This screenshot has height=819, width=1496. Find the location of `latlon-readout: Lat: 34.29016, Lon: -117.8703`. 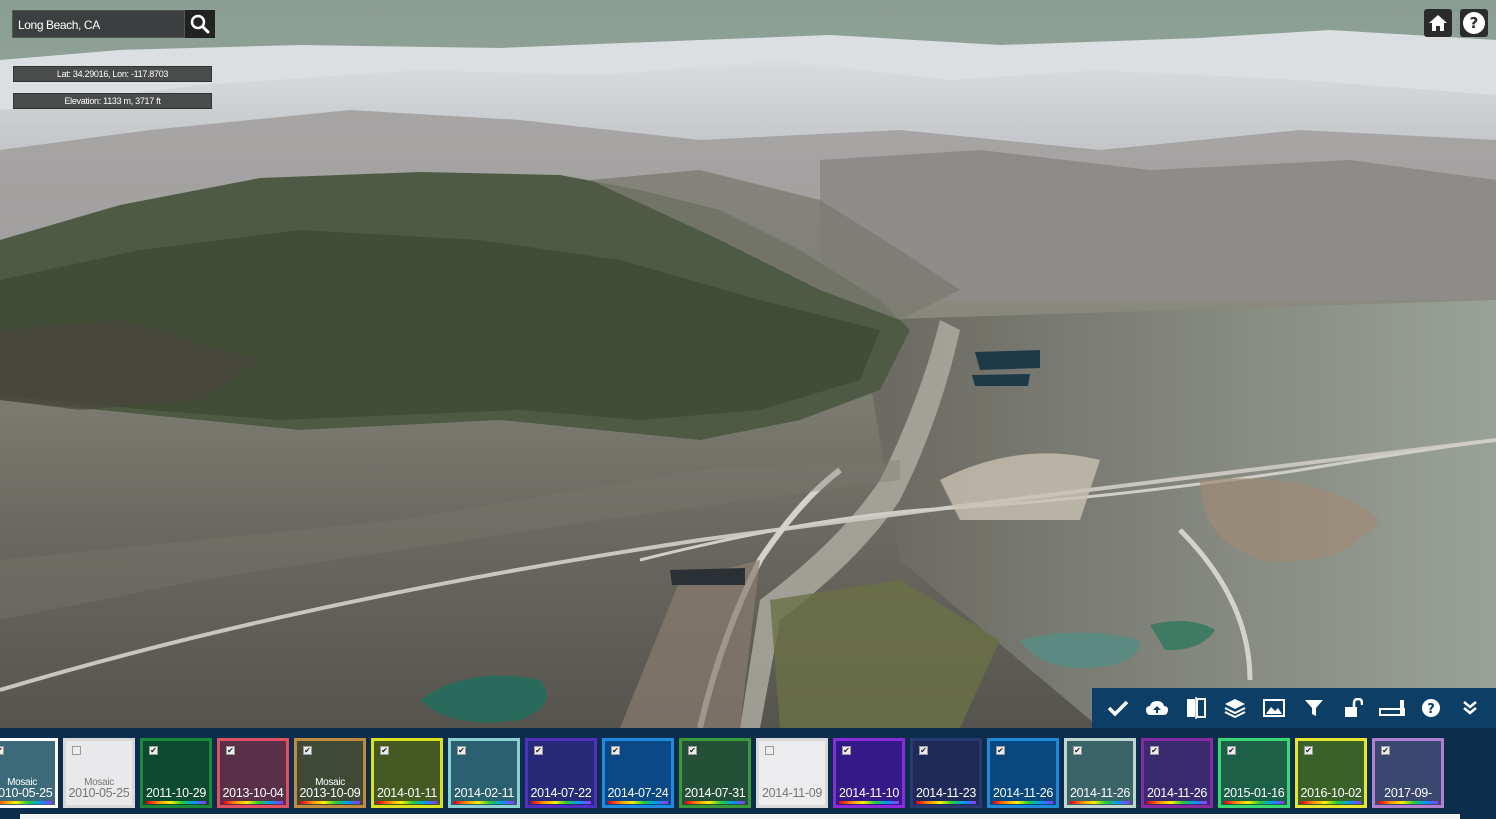

latlon-readout: Lat: 34.29016, Lon: -117.8703 is located at coordinates (112, 74).